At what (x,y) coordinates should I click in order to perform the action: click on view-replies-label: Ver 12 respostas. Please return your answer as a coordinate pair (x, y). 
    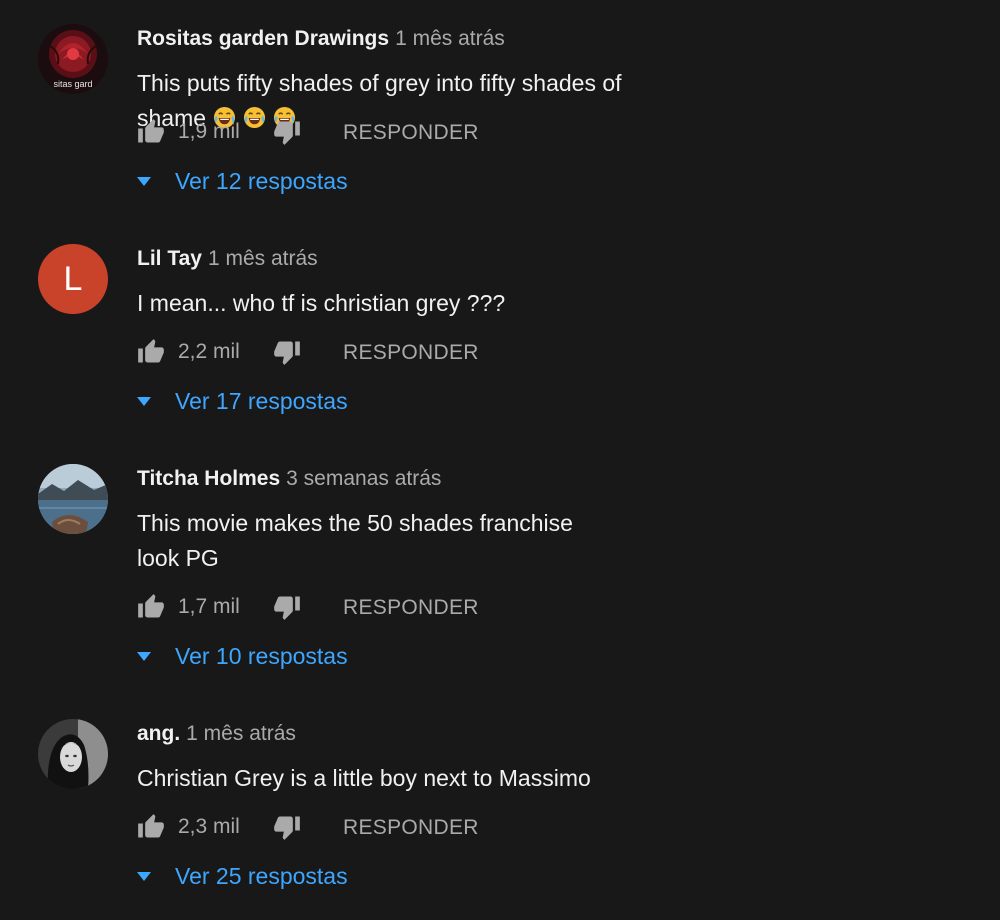
    Looking at the image, I should click on (261, 181).